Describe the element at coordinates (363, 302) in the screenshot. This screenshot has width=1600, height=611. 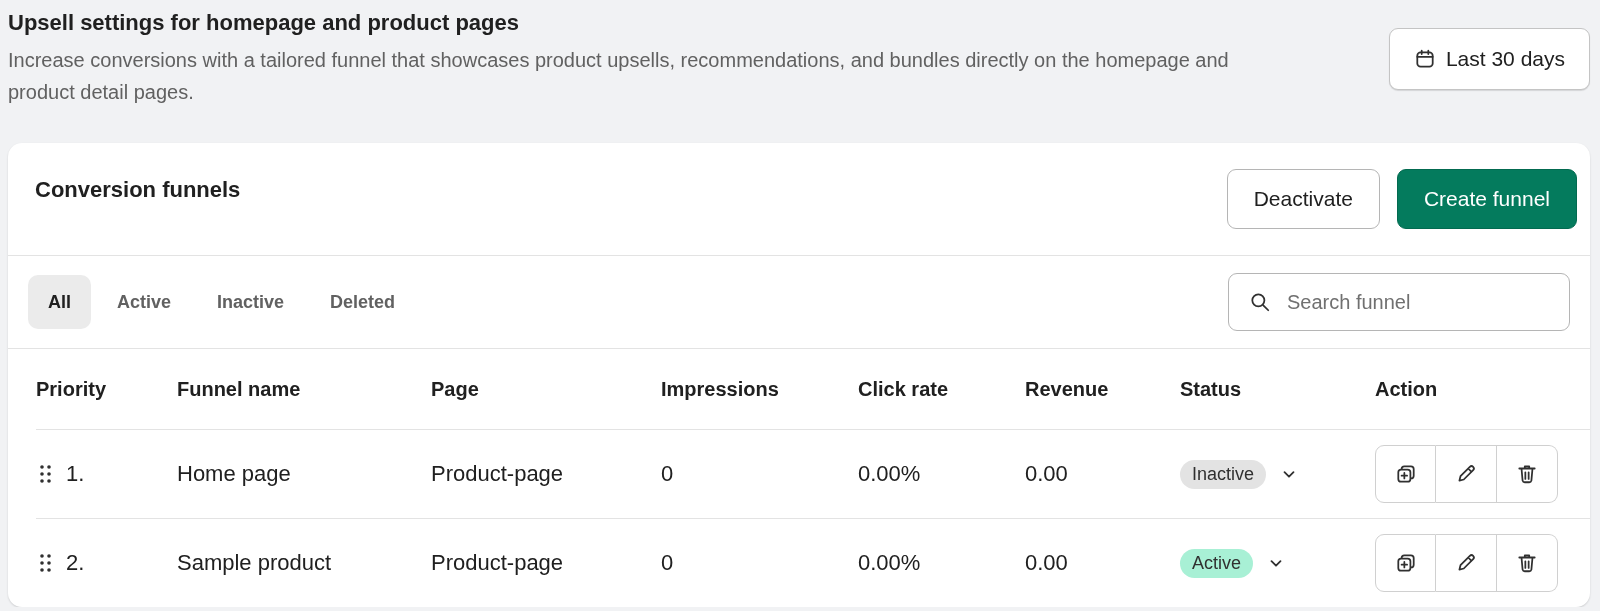
I see `filter-tab: Deleted` at that location.